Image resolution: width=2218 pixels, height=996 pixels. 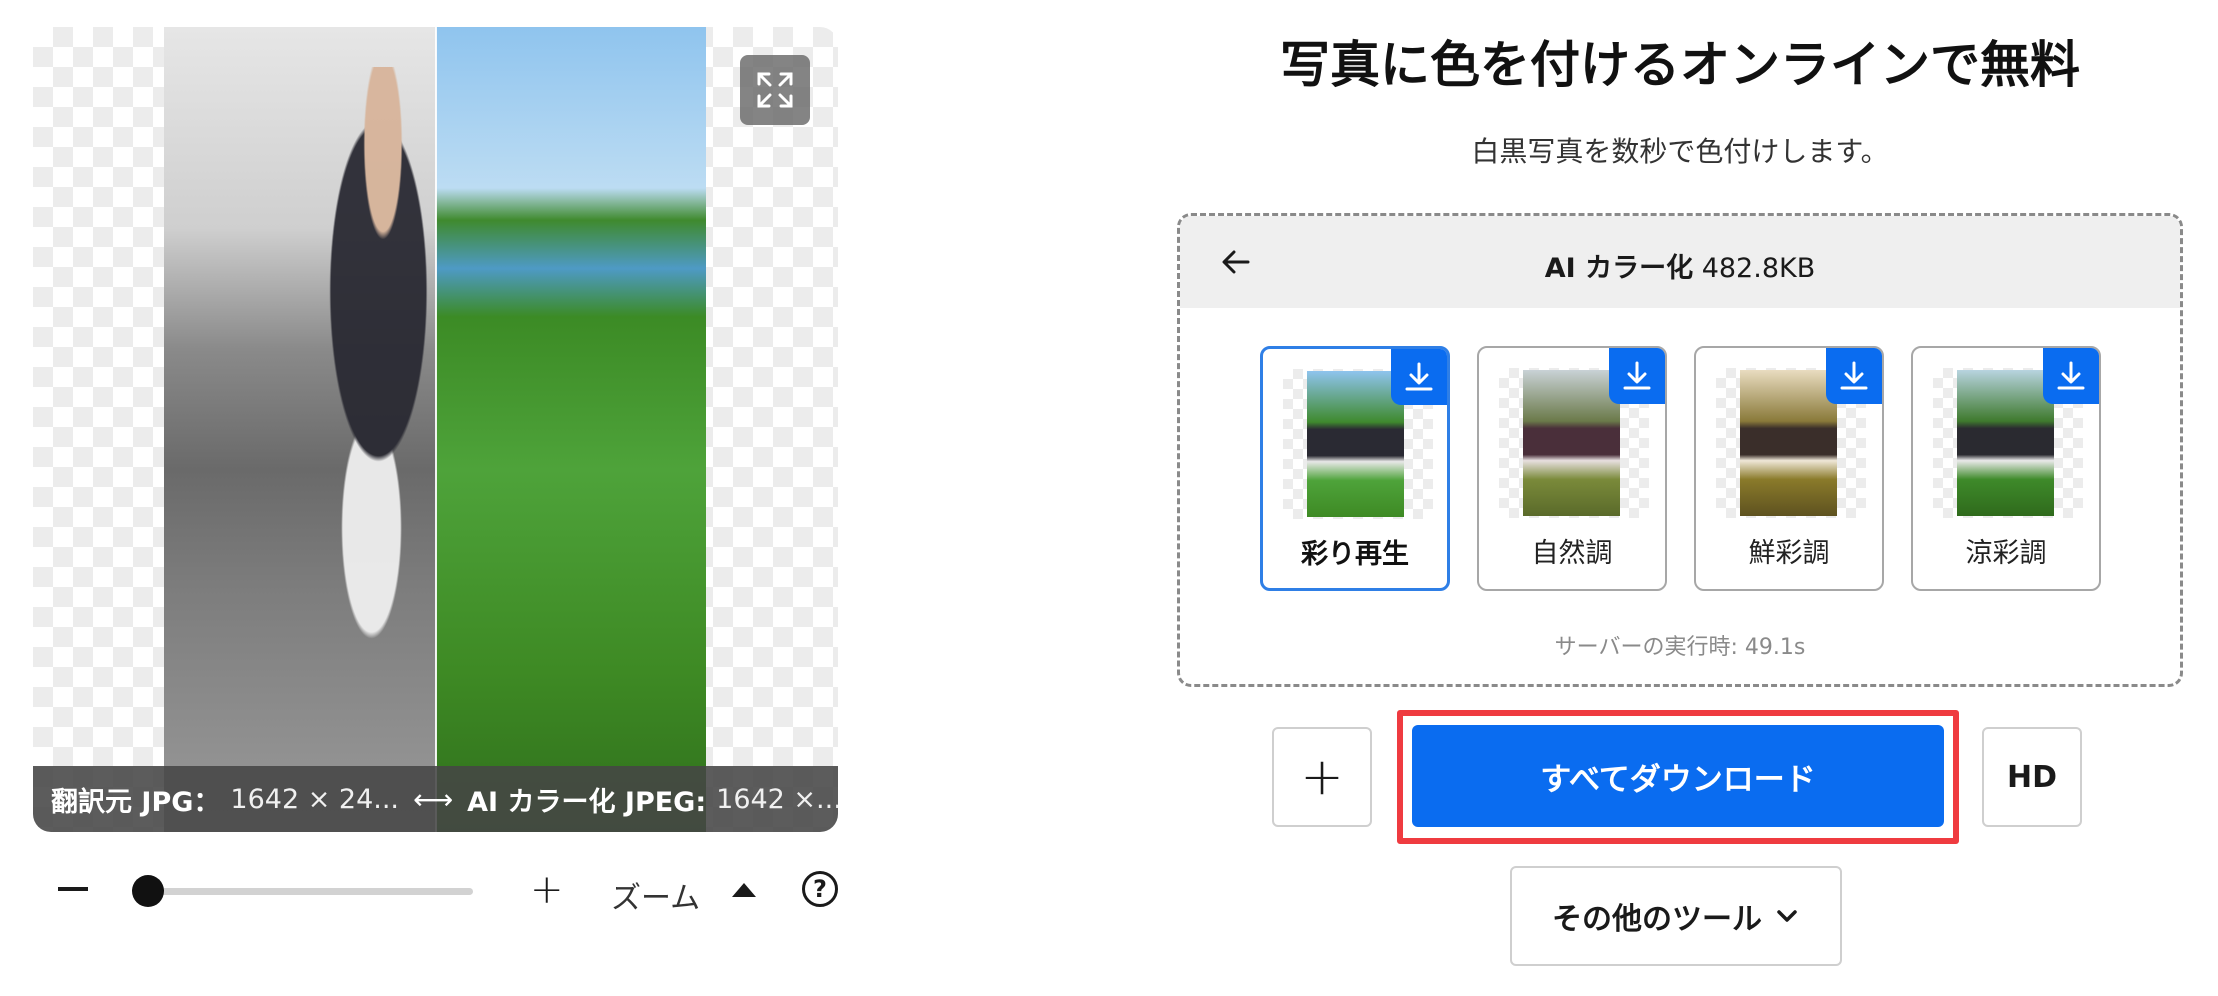 What do you see at coordinates (820, 889) in the screenshot?
I see `help-icon: ?` at bounding box center [820, 889].